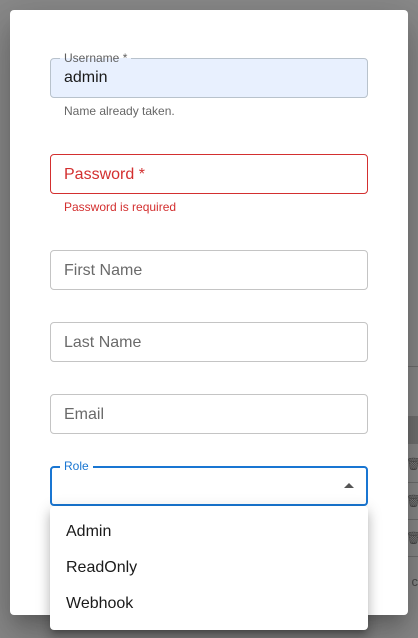  What do you see at coordinates (209, 483) in the screenshot?
I see `role-select: Role` at bounding box center [209, 483].